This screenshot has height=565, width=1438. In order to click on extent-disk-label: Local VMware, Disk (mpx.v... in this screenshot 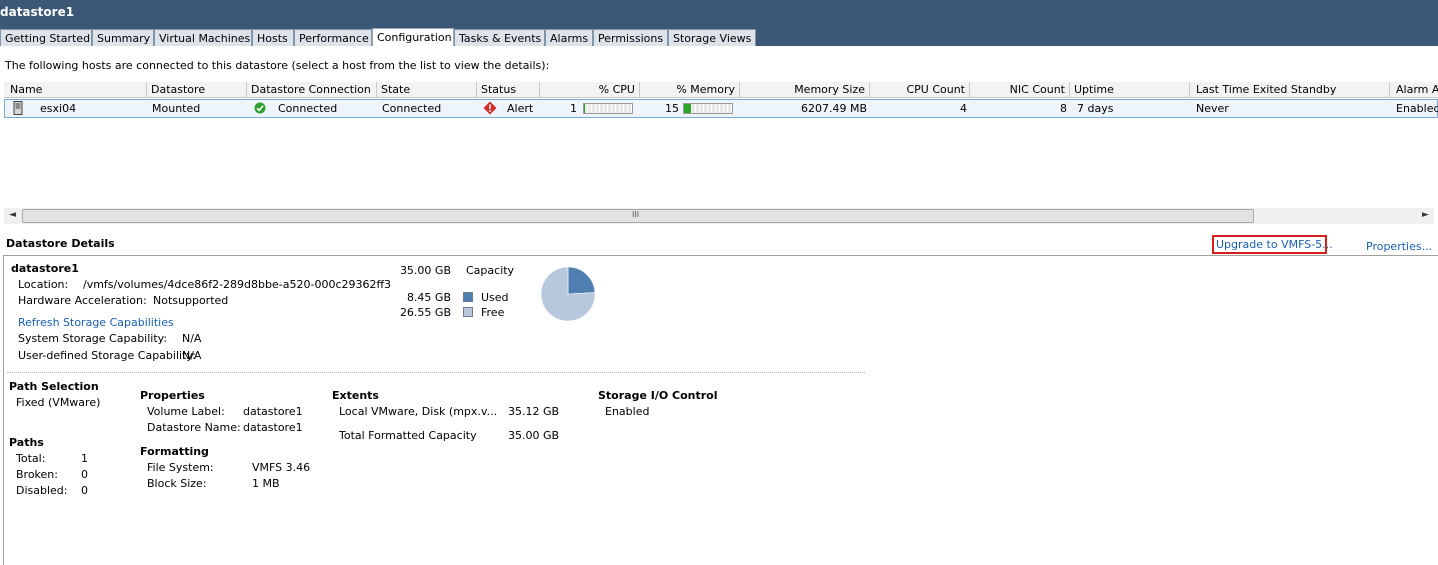, I will do `click(418, 411)`.